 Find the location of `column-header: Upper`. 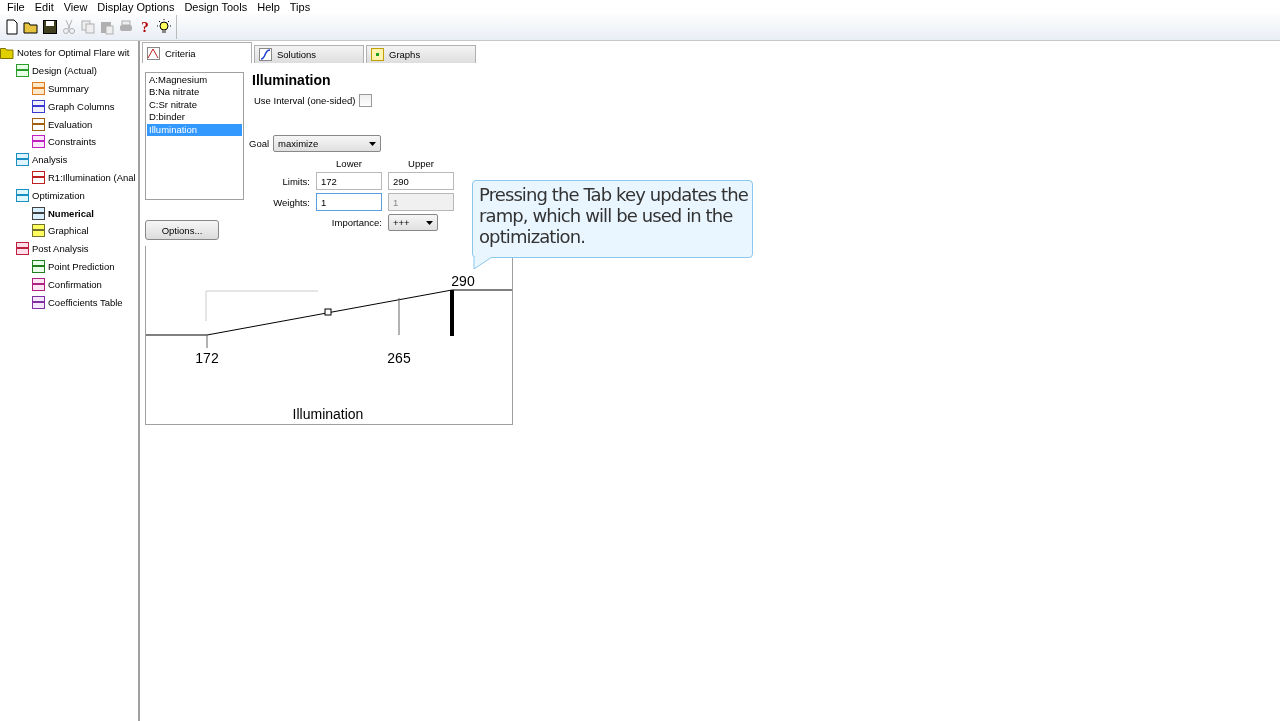

column-header: Upper is located at coordinates (421, 163).